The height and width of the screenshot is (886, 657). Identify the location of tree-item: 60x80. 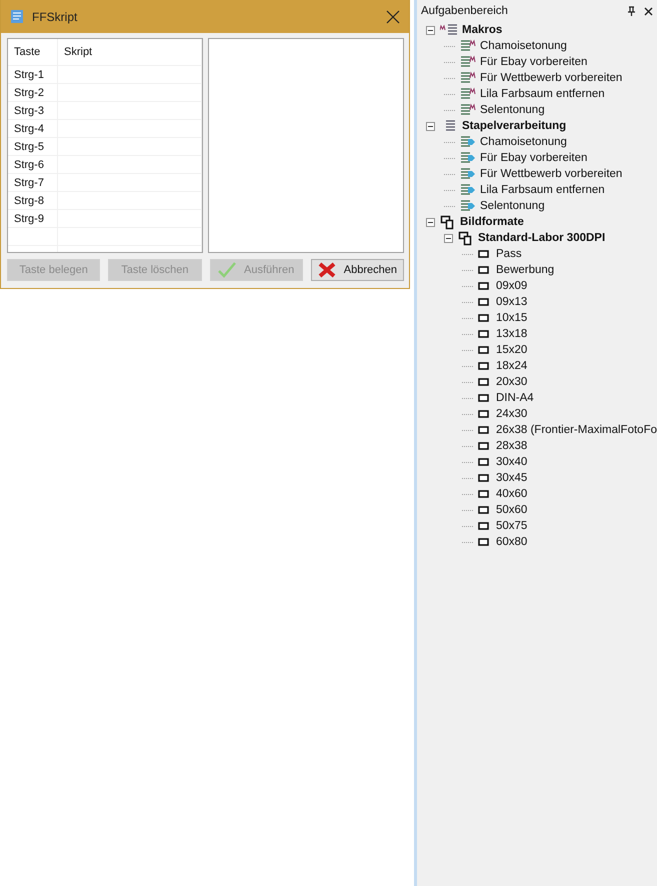
(512, 542).